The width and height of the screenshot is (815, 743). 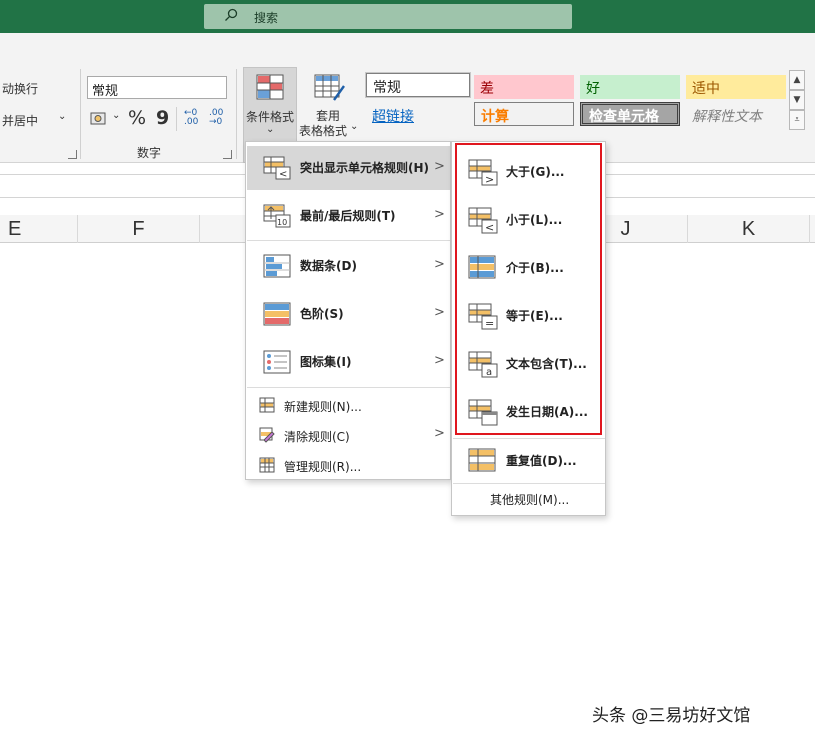 What do you see at coordinates (388, 16) in the screenshot?
I see `search-box: 搜索` at bounding box center [388, 16].